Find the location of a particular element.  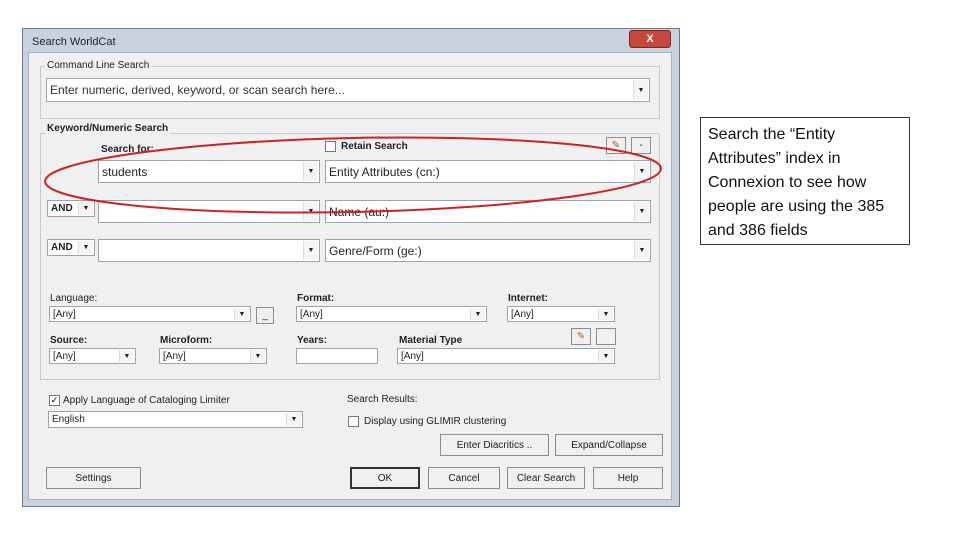

red-ellipse-annotation is located at coordinates (353, 175).